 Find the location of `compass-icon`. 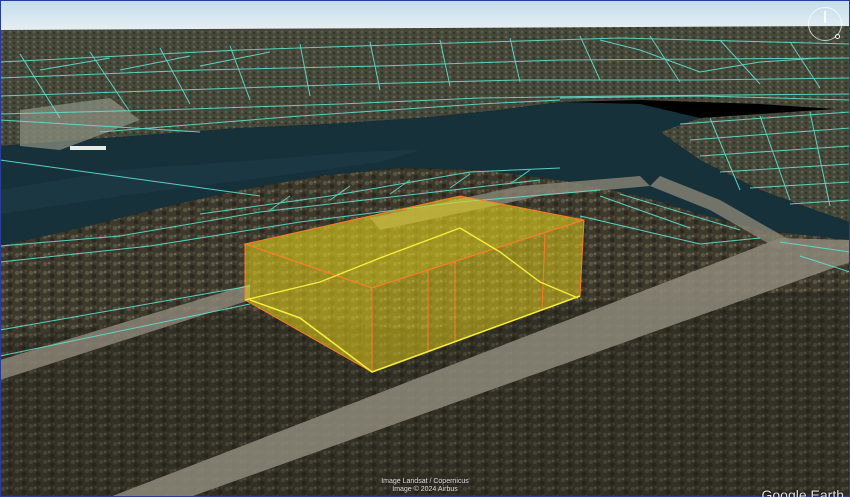

compass-icon is located at coordinates (825, 24).